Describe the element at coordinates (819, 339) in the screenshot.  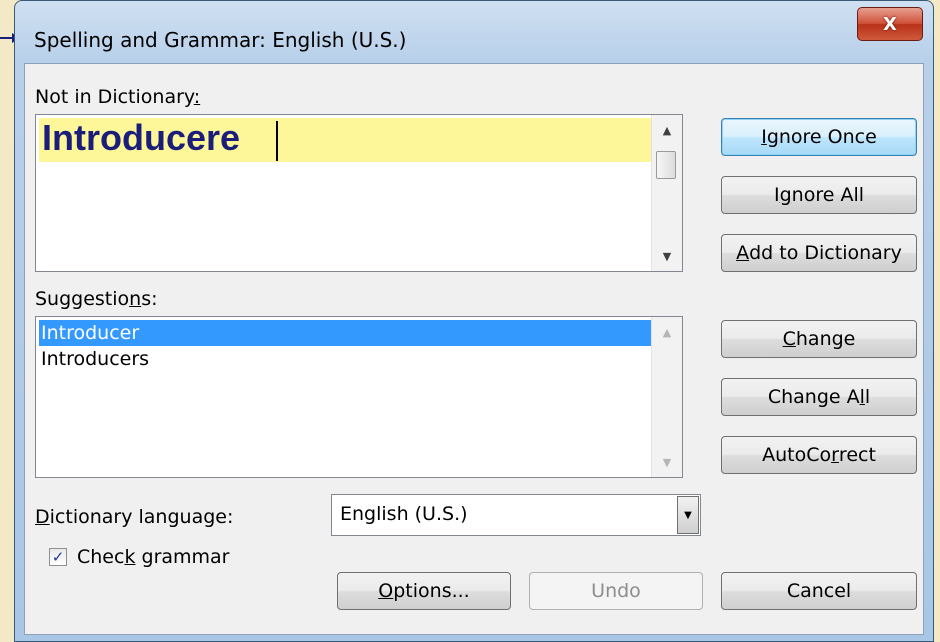
I see `change-button: Change` at that location.